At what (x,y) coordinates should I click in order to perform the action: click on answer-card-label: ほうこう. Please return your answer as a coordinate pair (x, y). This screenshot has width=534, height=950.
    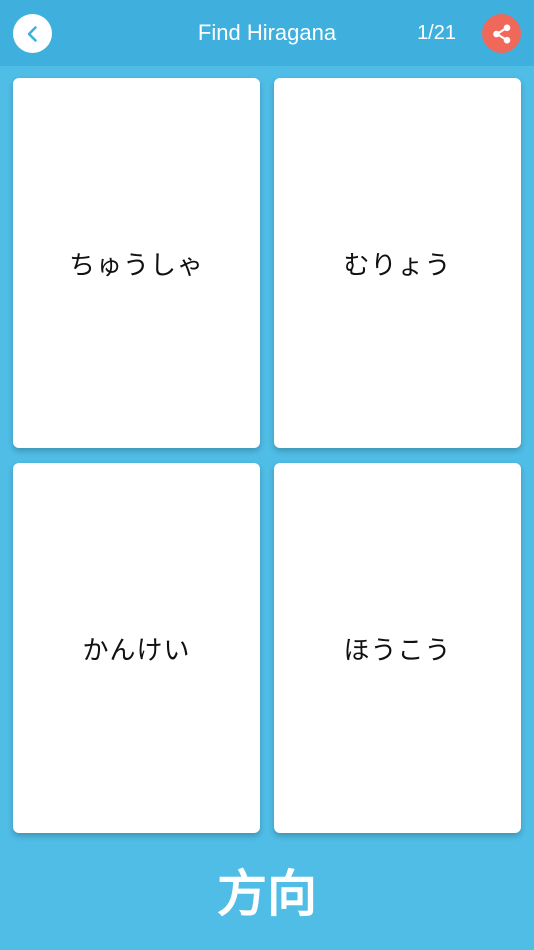
    Looking at the image, I should click on (397, 650).